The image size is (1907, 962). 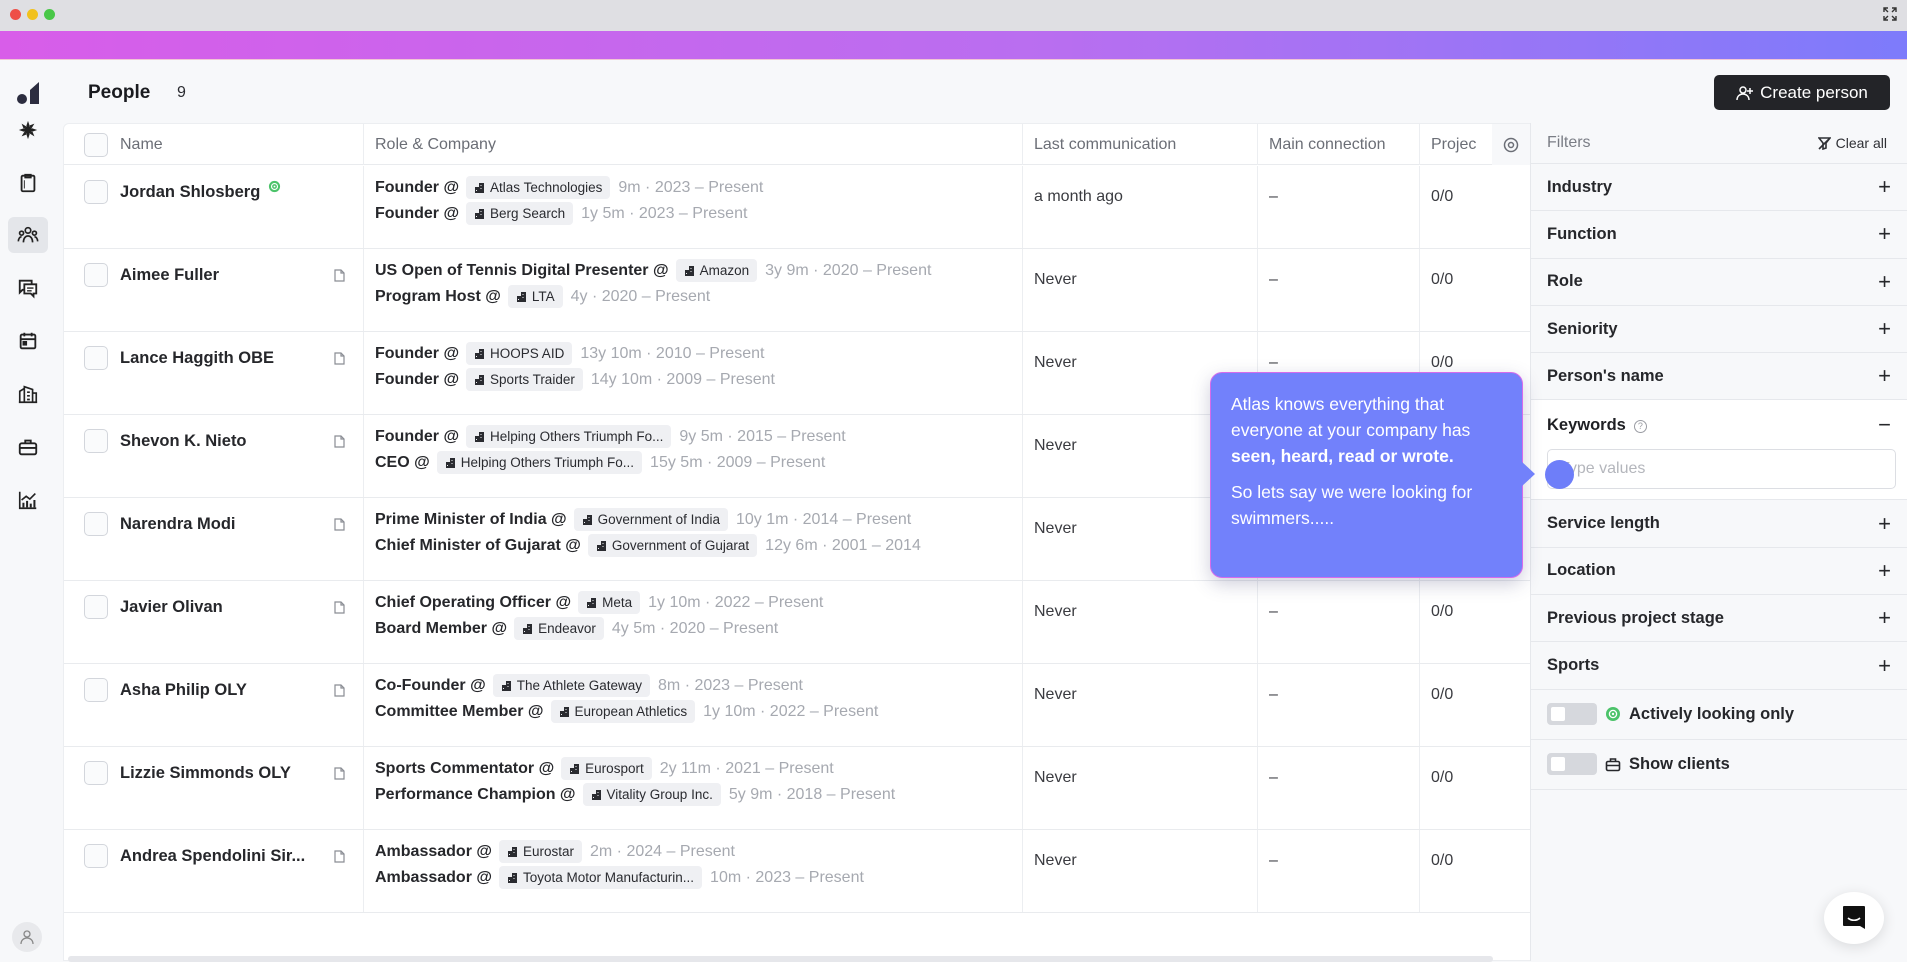 I want to click on company-chip: Eurosport, so click(x=606, y=768).